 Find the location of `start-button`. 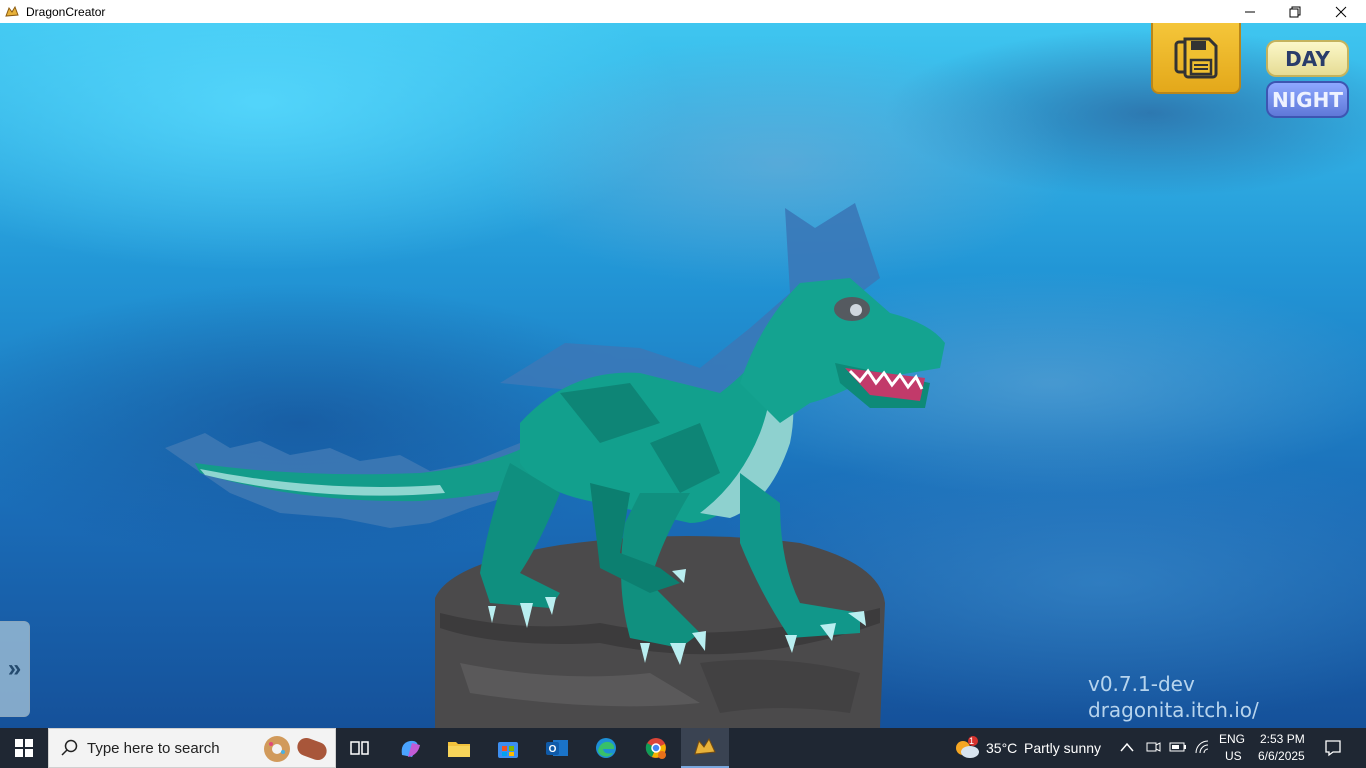

start-button is located at coordinates (24, 748).